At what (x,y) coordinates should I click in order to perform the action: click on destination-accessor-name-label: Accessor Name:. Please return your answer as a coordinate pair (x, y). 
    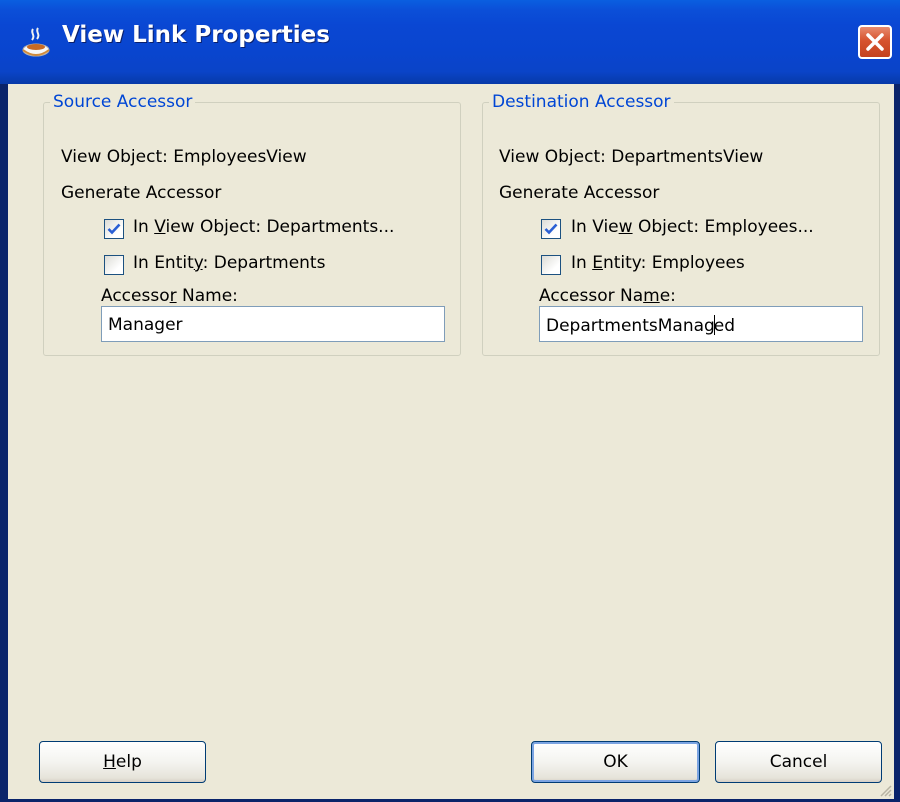
    Looking at the image, I should click on (607, 296).